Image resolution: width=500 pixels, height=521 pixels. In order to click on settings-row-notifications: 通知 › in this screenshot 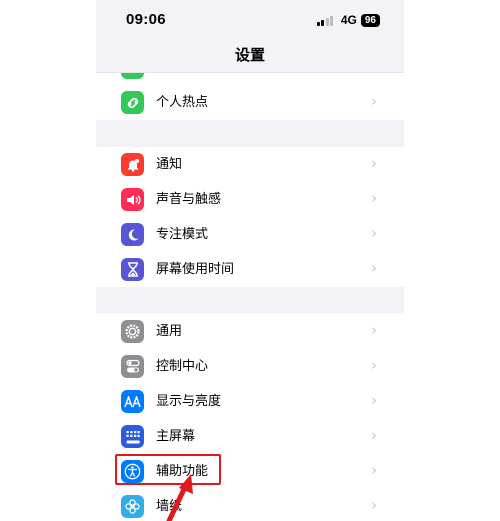, I will do `click(250, 164)`.